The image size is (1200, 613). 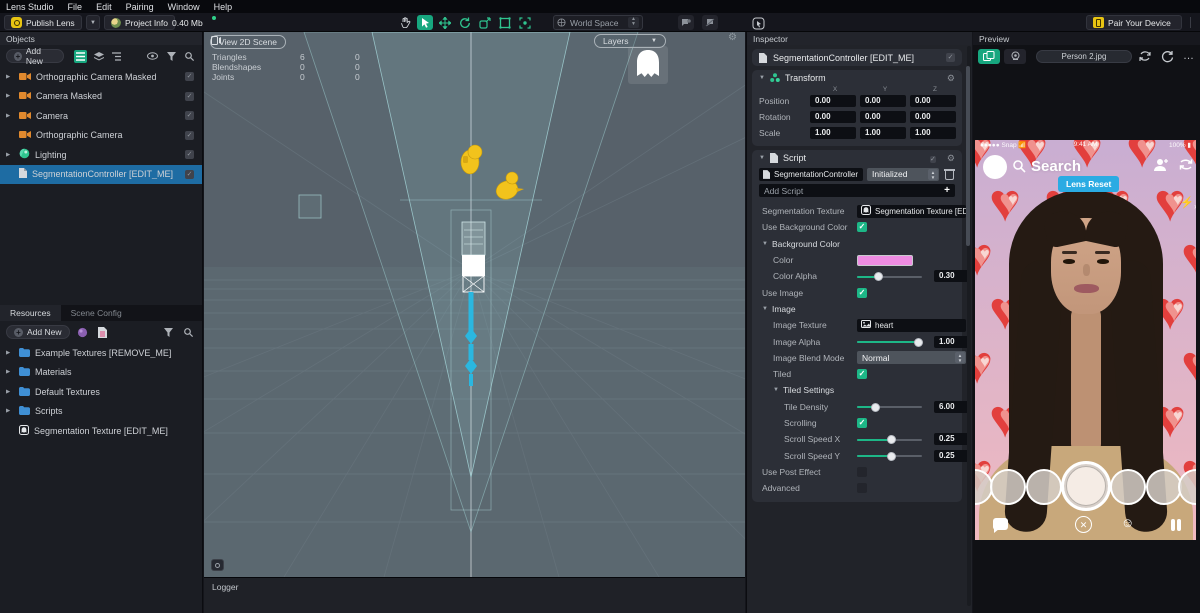 I want to click on layers-view-icon, so click(x=98, y=56).